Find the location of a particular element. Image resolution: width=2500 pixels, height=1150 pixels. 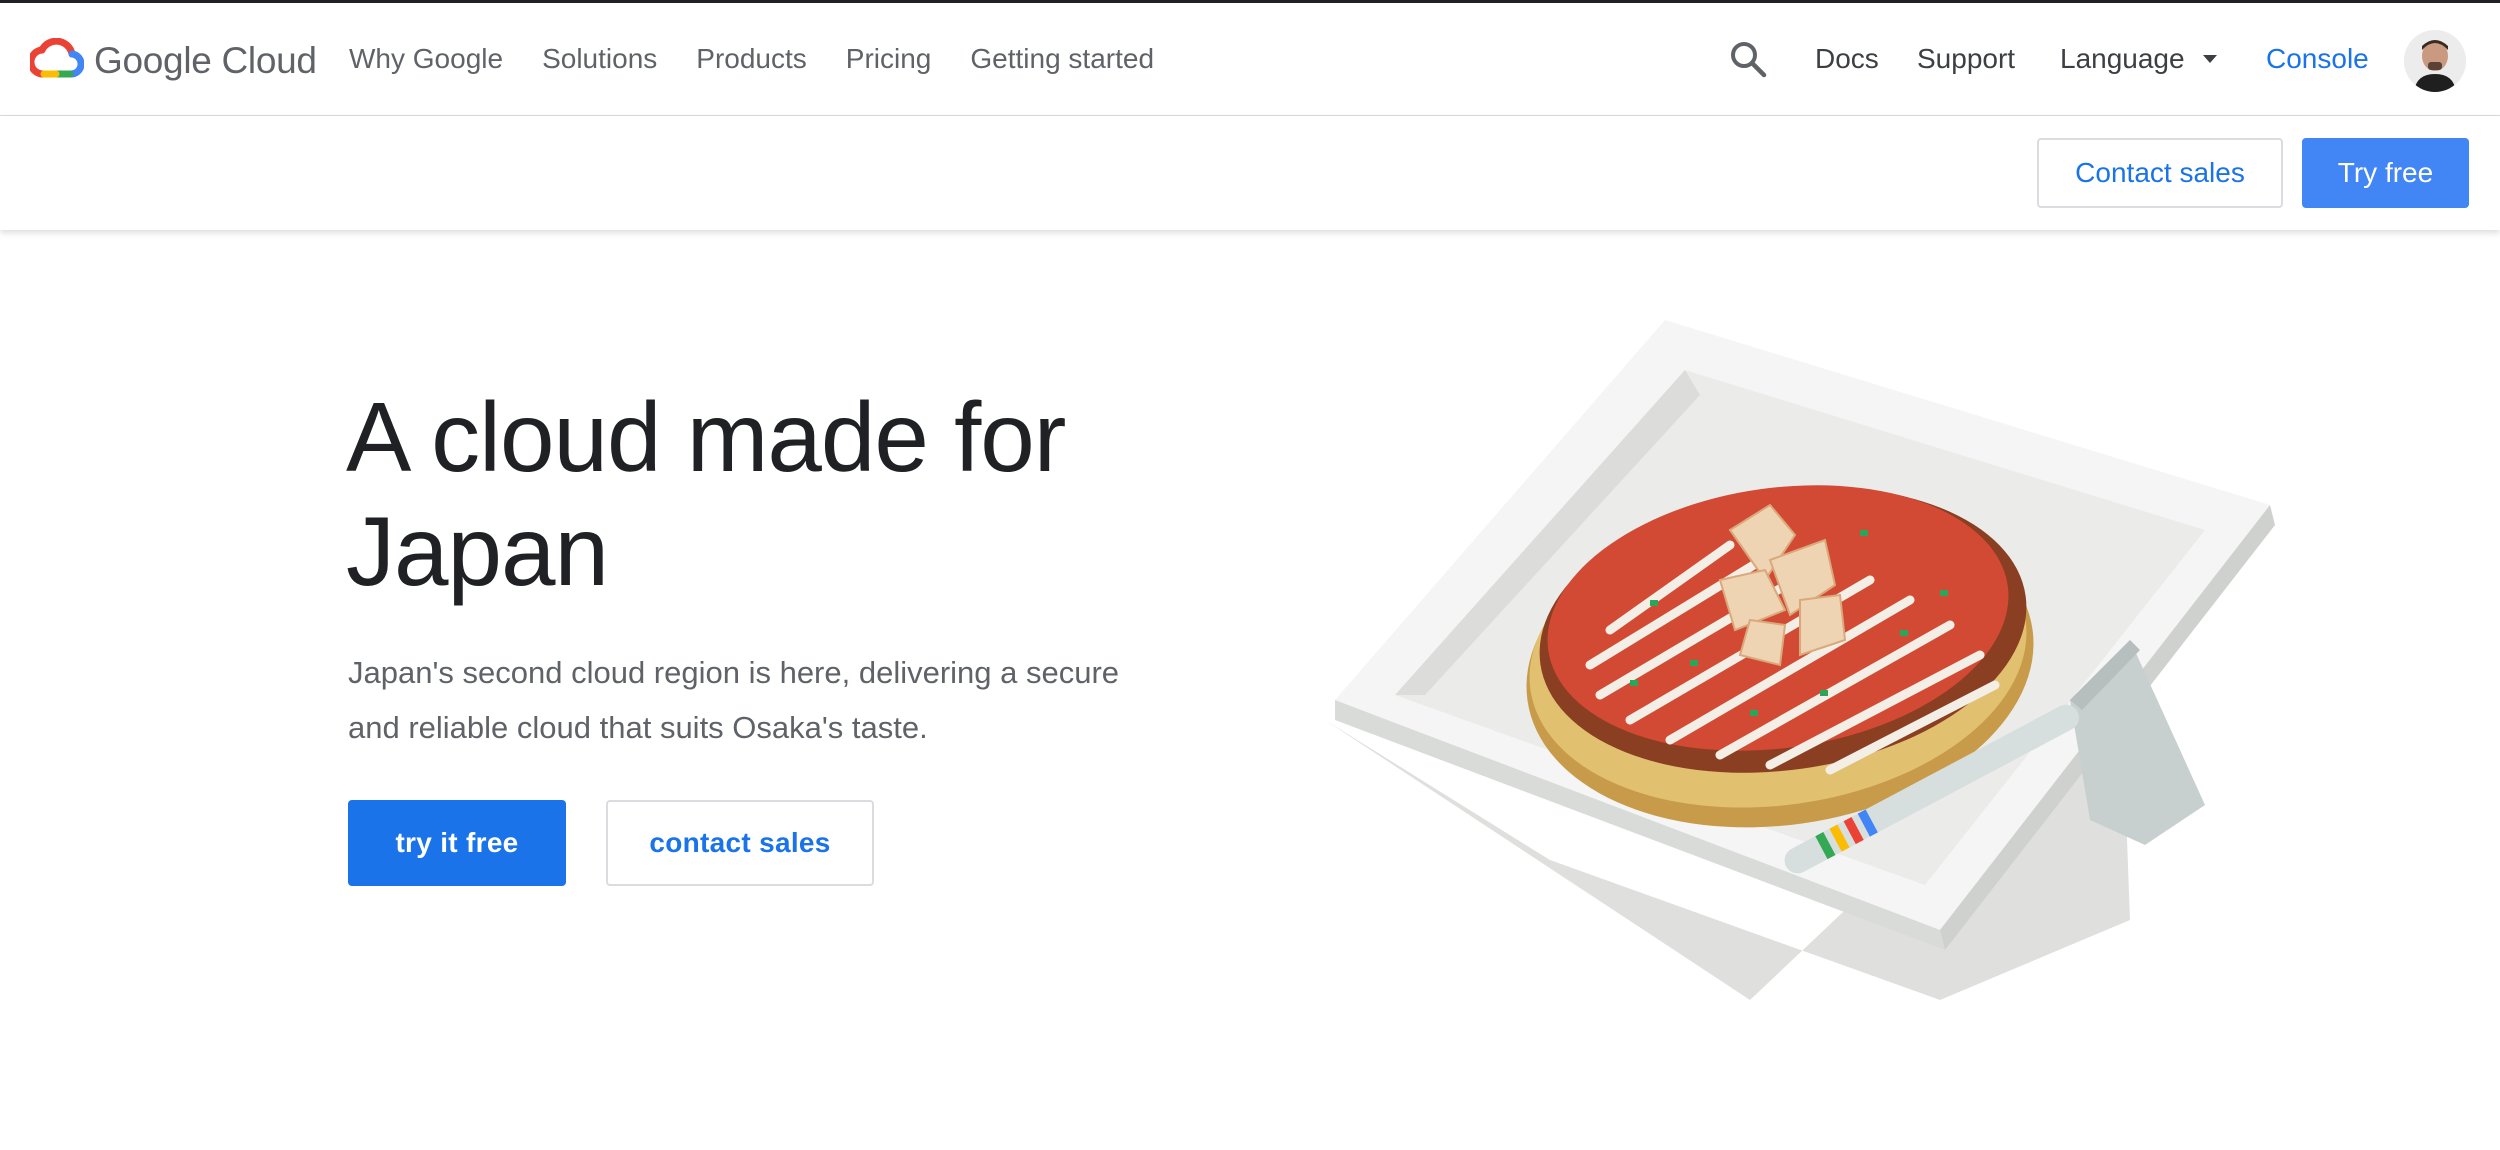

hero-title-line-1: A cloud made for is located at coordinates (706, 437).